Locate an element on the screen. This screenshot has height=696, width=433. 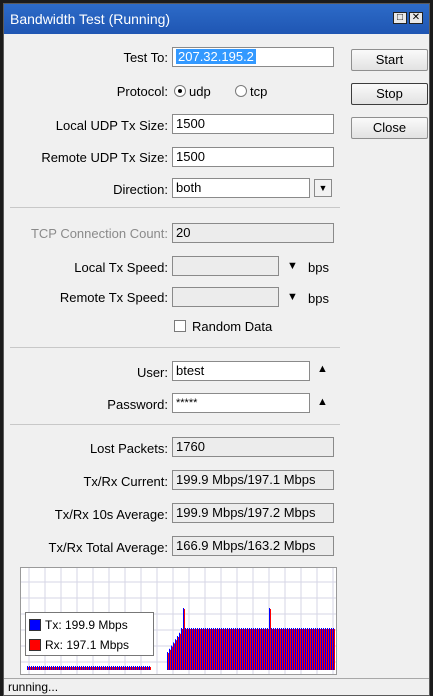
maximize-button: □ is located at coordinates (400, 18).